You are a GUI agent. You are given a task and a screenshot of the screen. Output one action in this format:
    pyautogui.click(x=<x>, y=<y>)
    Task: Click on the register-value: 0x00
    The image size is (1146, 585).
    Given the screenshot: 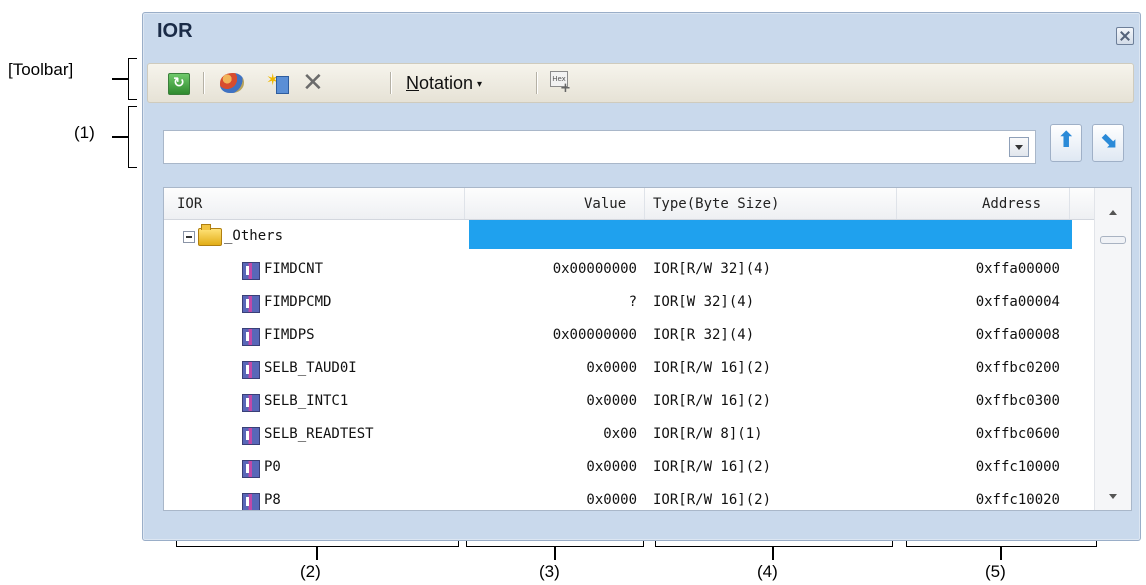 What is the action you would take?
    pyautogui.click(x=543, y=434)
    